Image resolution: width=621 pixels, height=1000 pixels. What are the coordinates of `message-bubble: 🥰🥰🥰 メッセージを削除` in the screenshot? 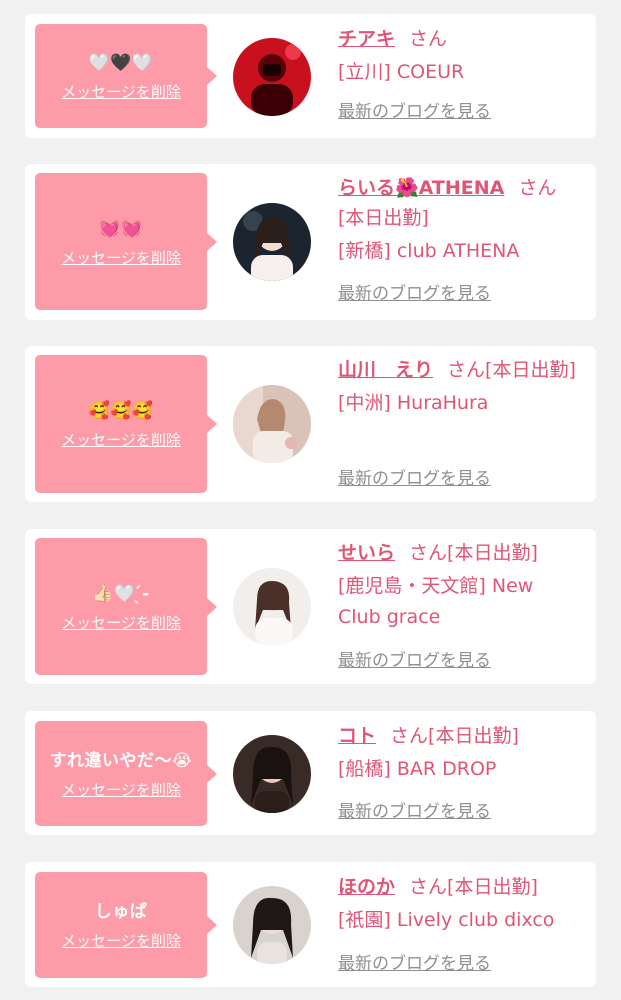 It's located at (126, 424).